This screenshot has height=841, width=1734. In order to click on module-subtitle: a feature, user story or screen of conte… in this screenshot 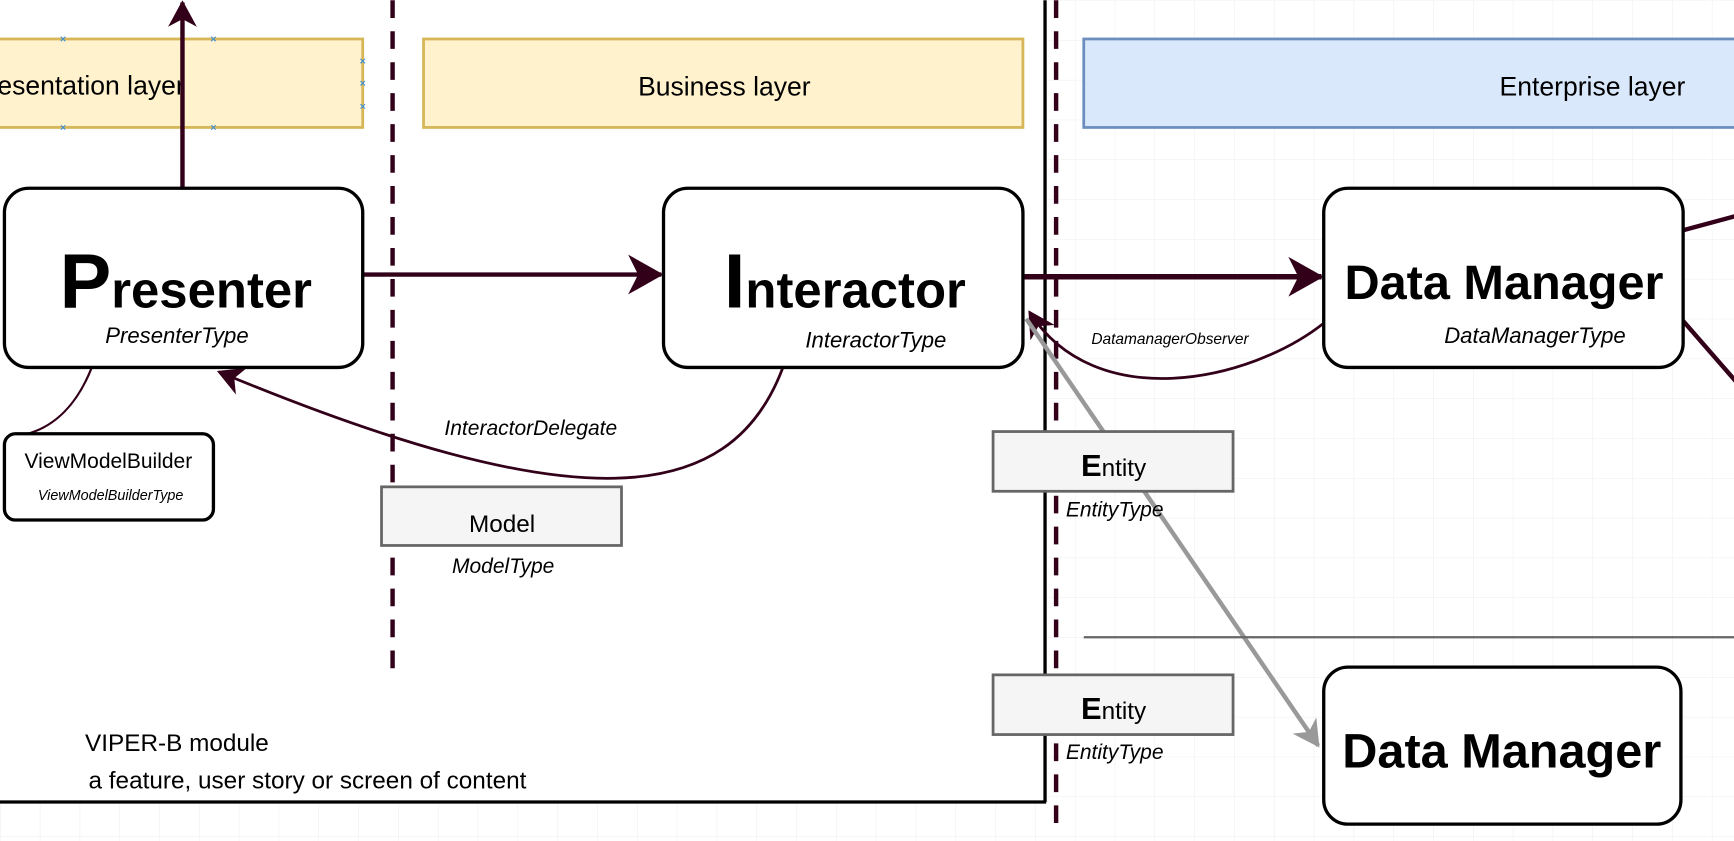, I will do `click(308, 781)`.